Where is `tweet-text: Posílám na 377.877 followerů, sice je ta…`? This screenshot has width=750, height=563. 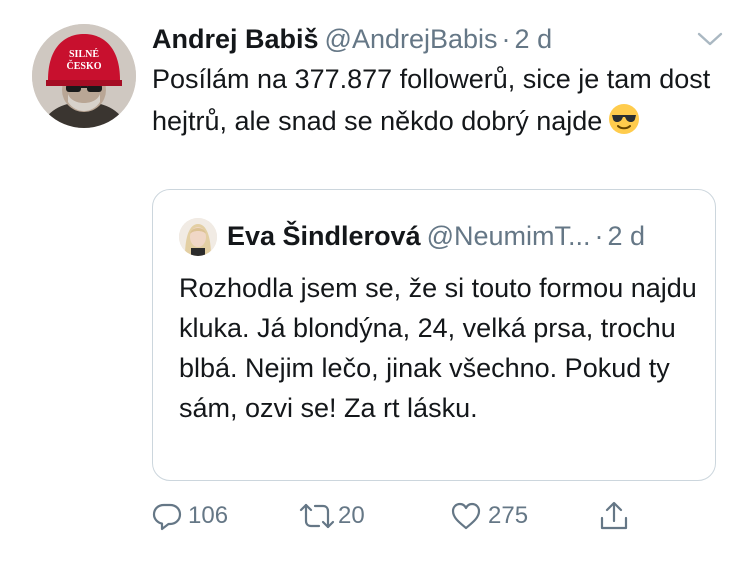
tweet-text: Posílám na 377.877 followerů, sice je ta… is located at coordinates (442, 100).